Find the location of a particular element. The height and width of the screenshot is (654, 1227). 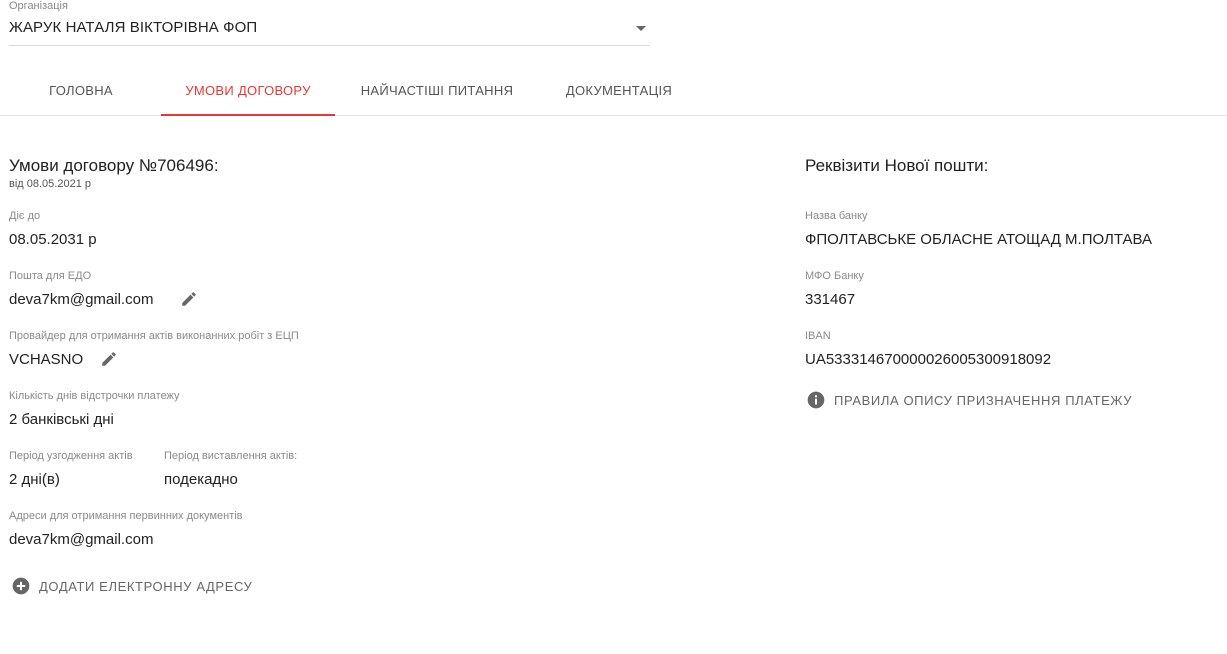

payment-rules-label: ПРАВИЛА ОПИСУ ПРИЗНАЧЕННЯ ПЛАТЕЖУ is located at coordinates (983, 400).